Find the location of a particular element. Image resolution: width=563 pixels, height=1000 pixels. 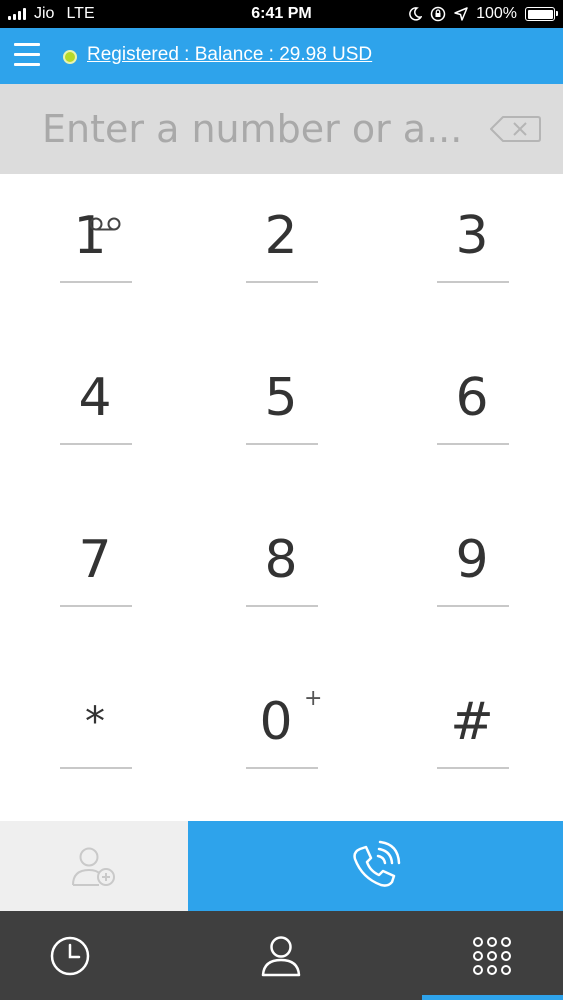

plus-label: + is located at coordinates (313, 698).